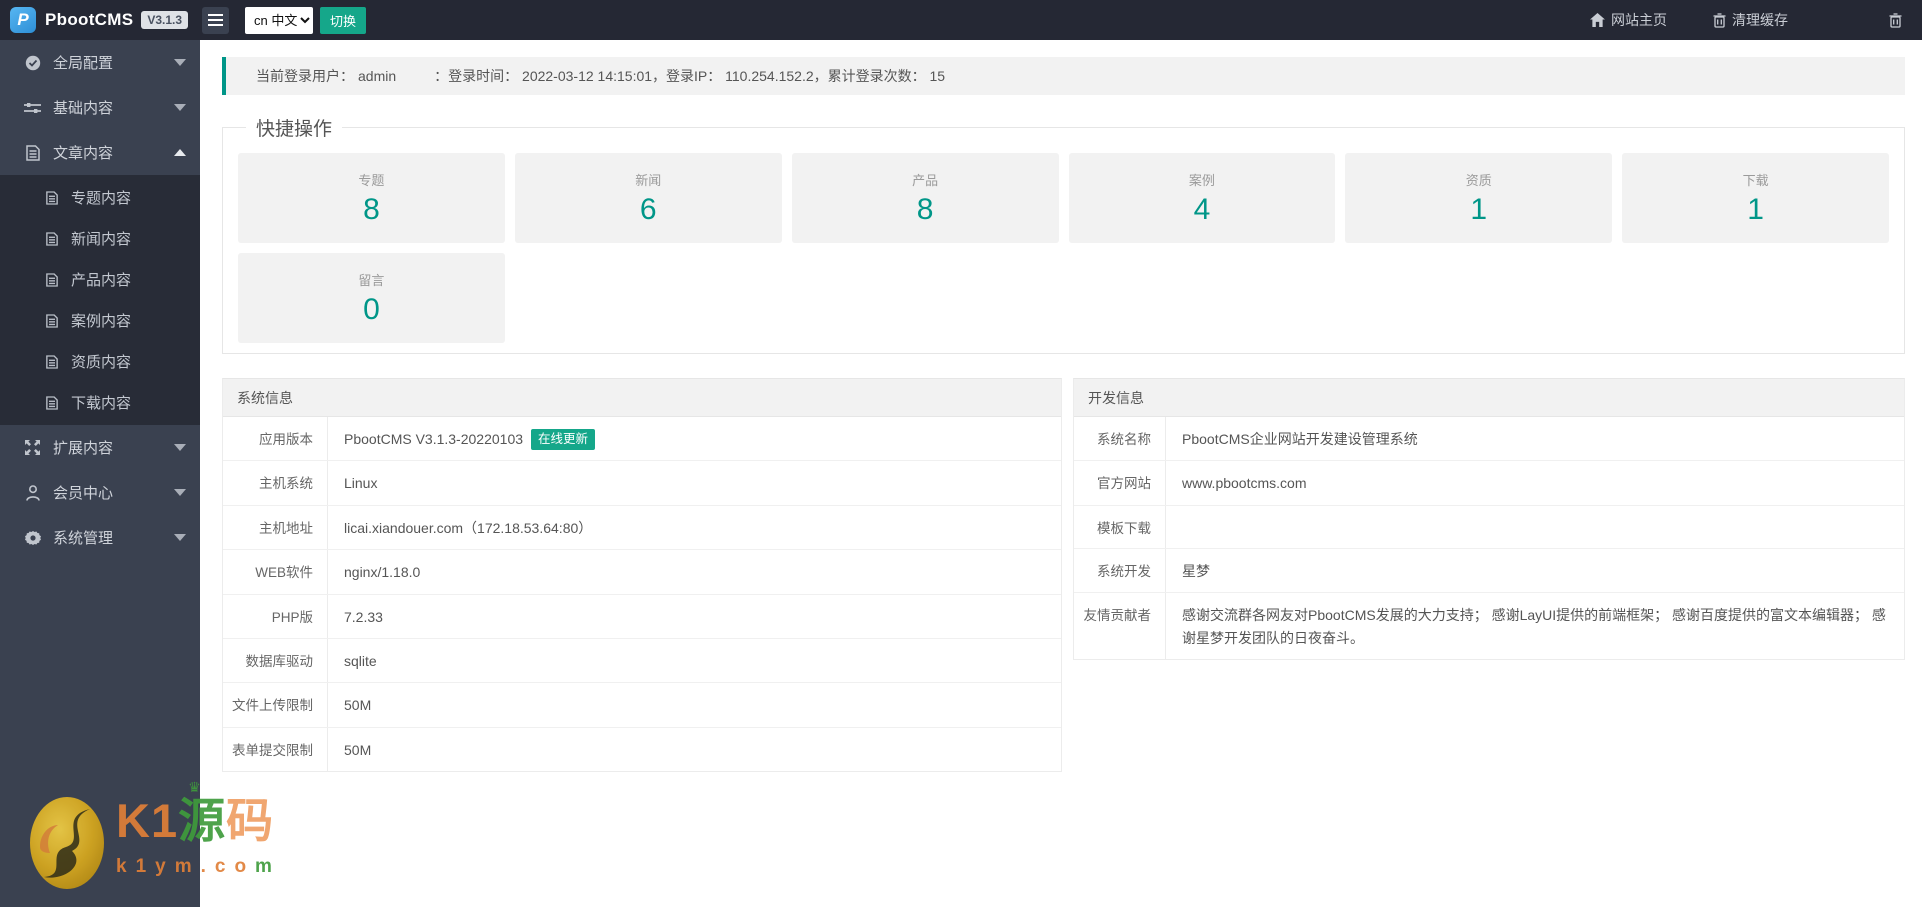 The width and height of the screenshot is (1922, 907). What do you see at coordinates (83, 493) in the screenshot?
I see `sidebar-item-label: 会员中心` at bounding box center [83, 493].